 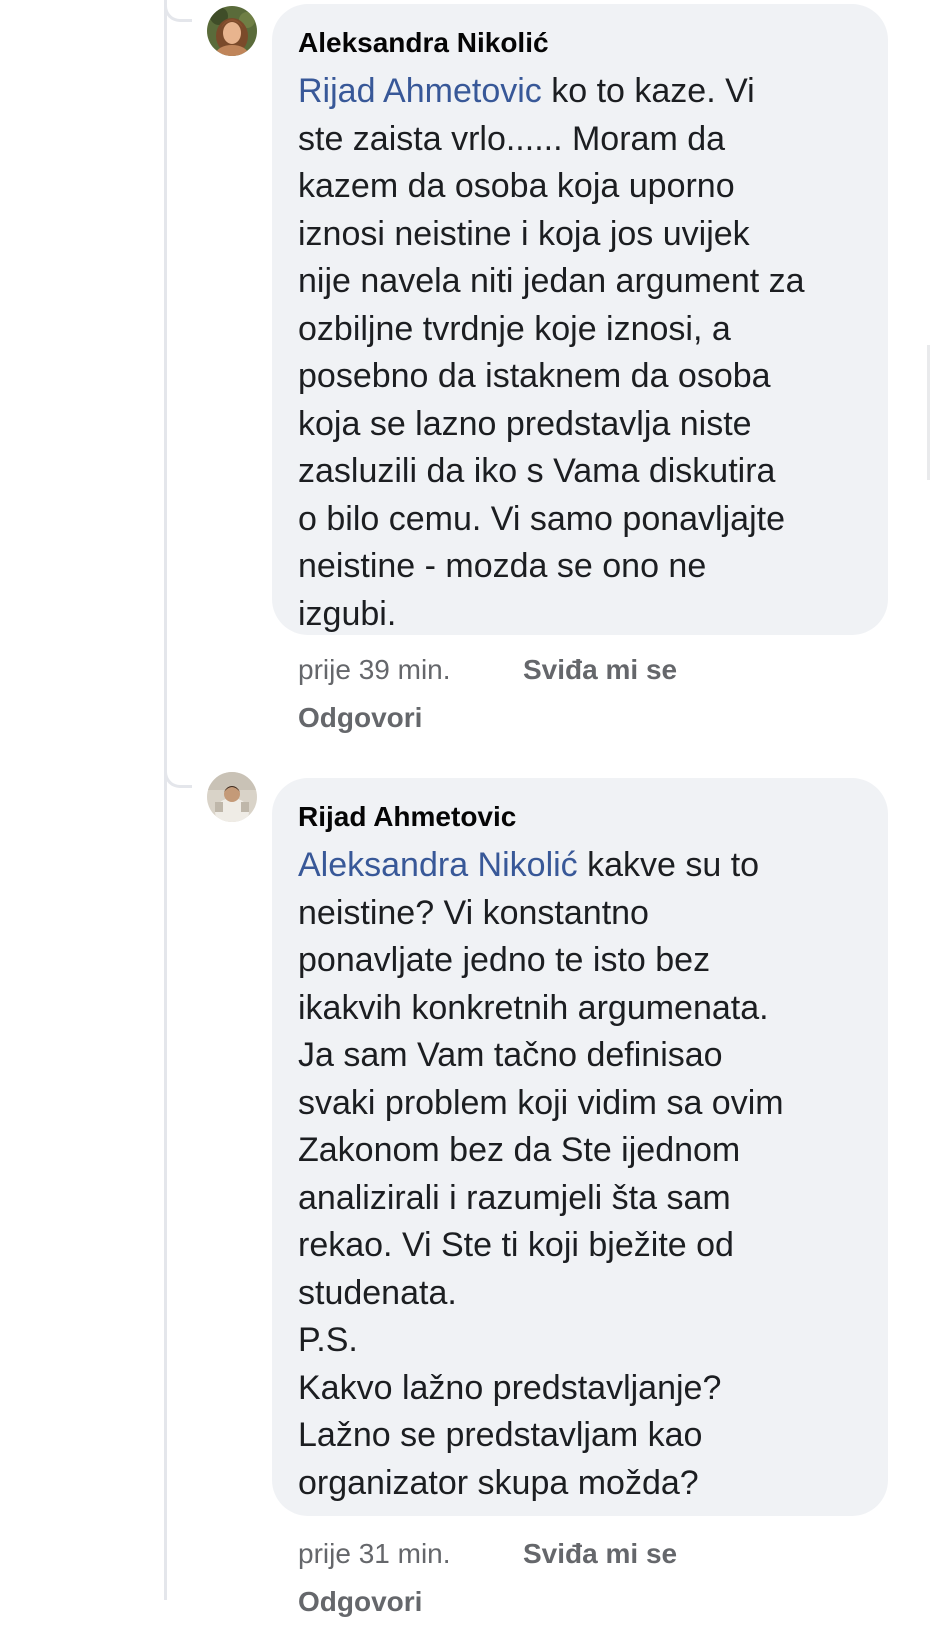 What do you see at coordinates (581, 817) in the screenshot?
I see `comment-author: Rijad Ahmetovic` at bounding box center [581, 817].